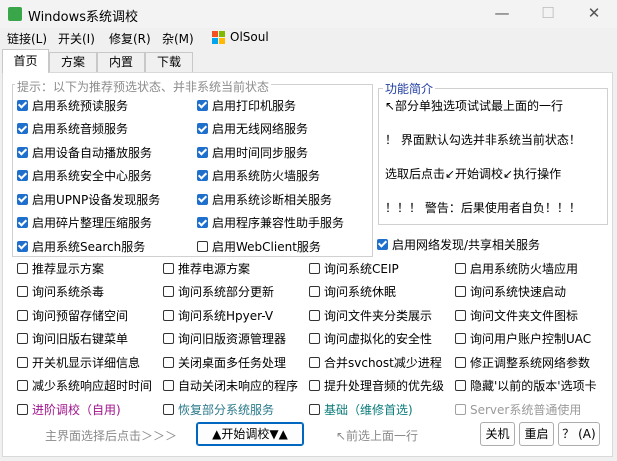  I want to click on start-tuning-button: ▲开始调校▼▲, so click(250, 434).